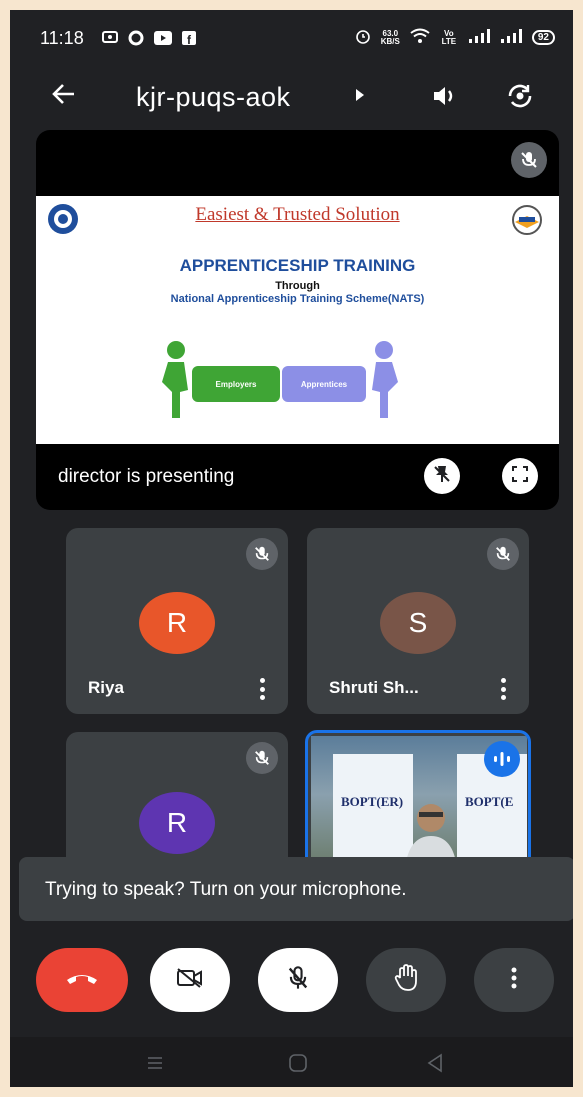  I want to click on arrow-left-icon, so click(64, 98).